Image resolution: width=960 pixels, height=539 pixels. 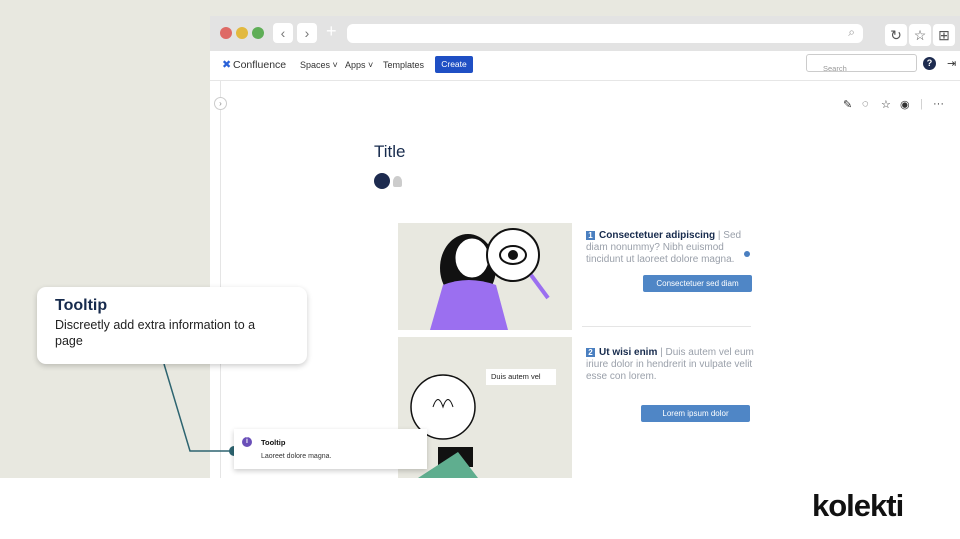 I want to click on tooltip-example: i Tooltip Laoreet dolore magna., so click(x=330, y=449).